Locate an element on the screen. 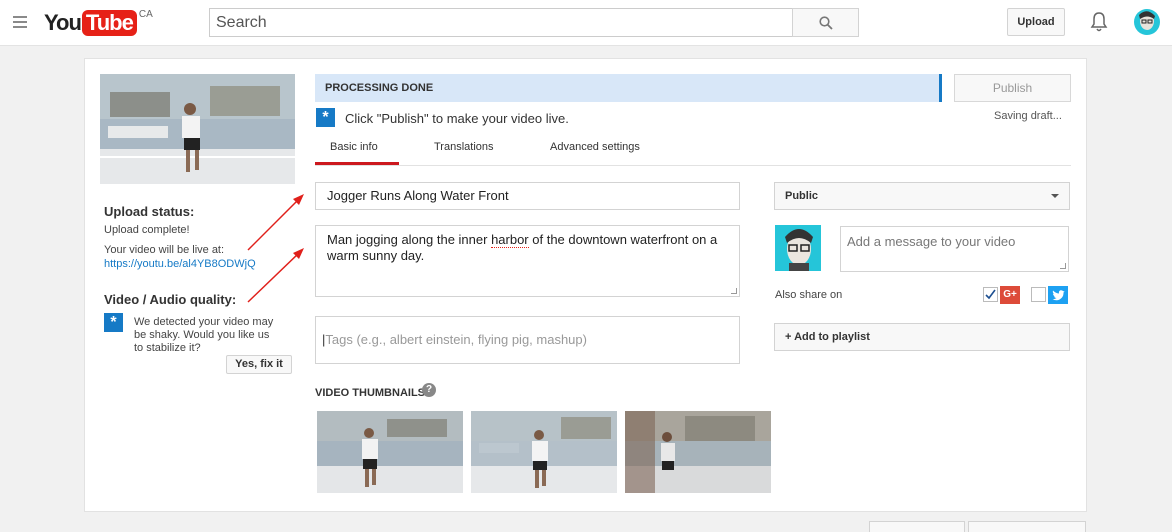 The height and width of the screenshot is (532, 1172). processing-status: PROCESSING DONE is located at coordinates (628, 88).